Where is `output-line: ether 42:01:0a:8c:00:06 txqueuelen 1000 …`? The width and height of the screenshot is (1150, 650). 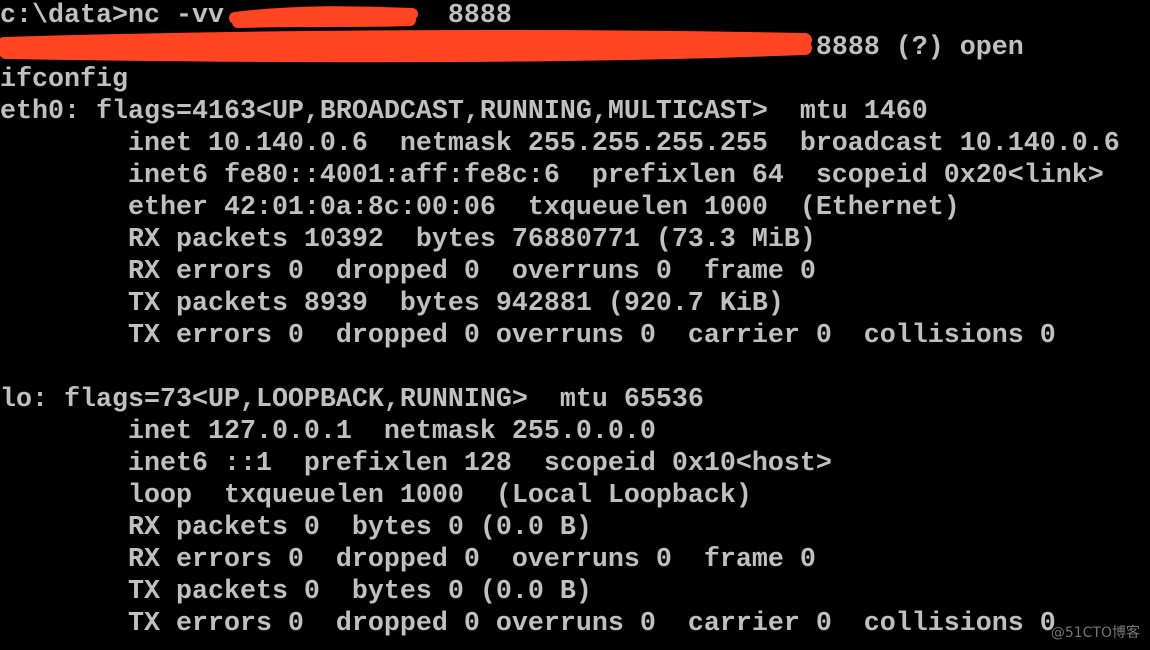
output-line: ether 42:01:0a:8c:00:06 txqueuelen 1000 … is located at coordinates (480, 208).